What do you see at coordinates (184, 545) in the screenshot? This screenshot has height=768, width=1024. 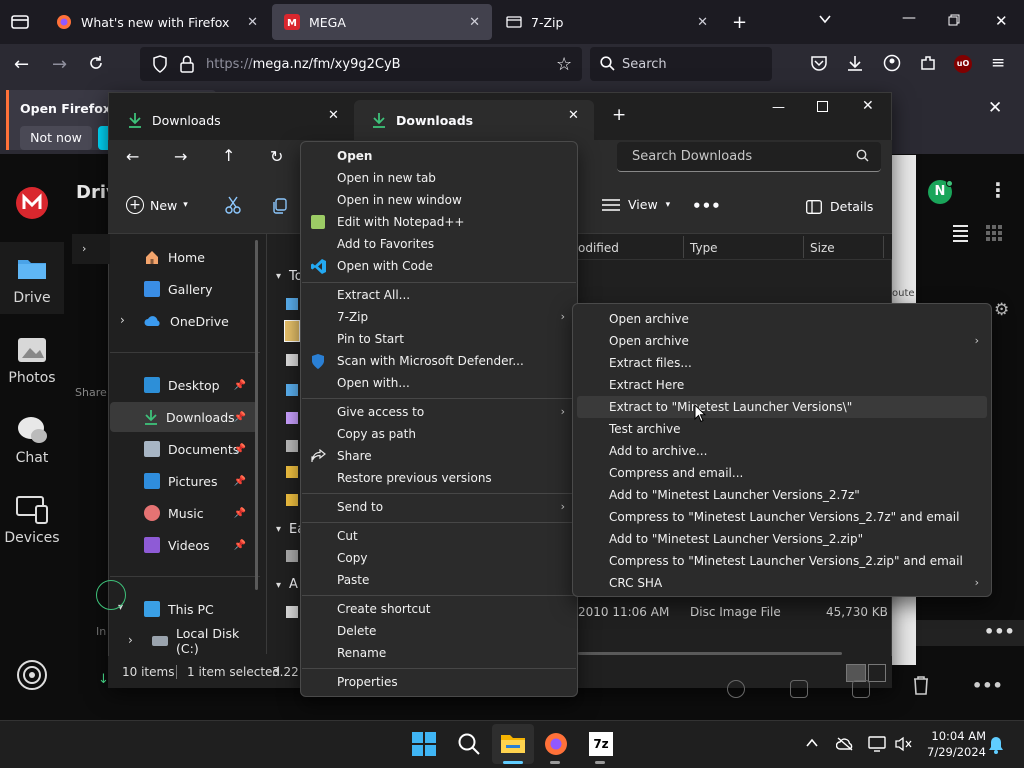 I see `nav-videos: Videos 📌` at bounding box center [184, 545].